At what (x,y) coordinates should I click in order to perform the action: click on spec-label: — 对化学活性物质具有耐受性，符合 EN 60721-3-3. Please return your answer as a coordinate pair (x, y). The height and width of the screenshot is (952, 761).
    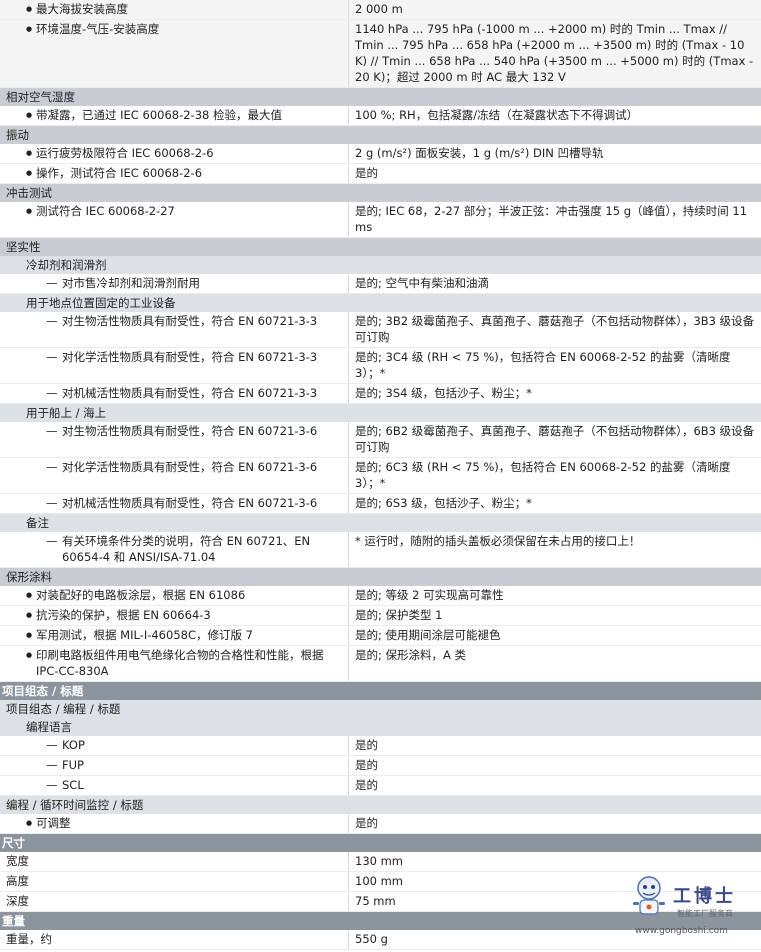
    Looking at the image, I should click on (174, 365).